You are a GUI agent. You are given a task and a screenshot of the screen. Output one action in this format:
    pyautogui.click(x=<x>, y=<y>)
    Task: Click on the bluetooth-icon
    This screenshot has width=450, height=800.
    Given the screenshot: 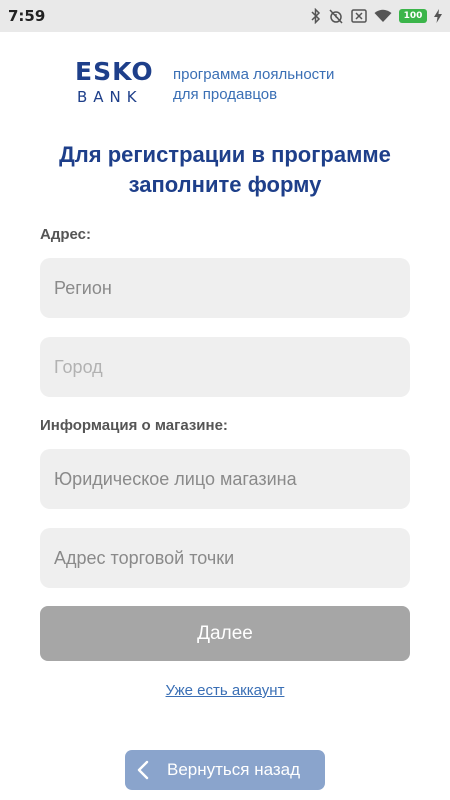 What is the action you would take?
    pyautogui.click(x=316, y=16)
    